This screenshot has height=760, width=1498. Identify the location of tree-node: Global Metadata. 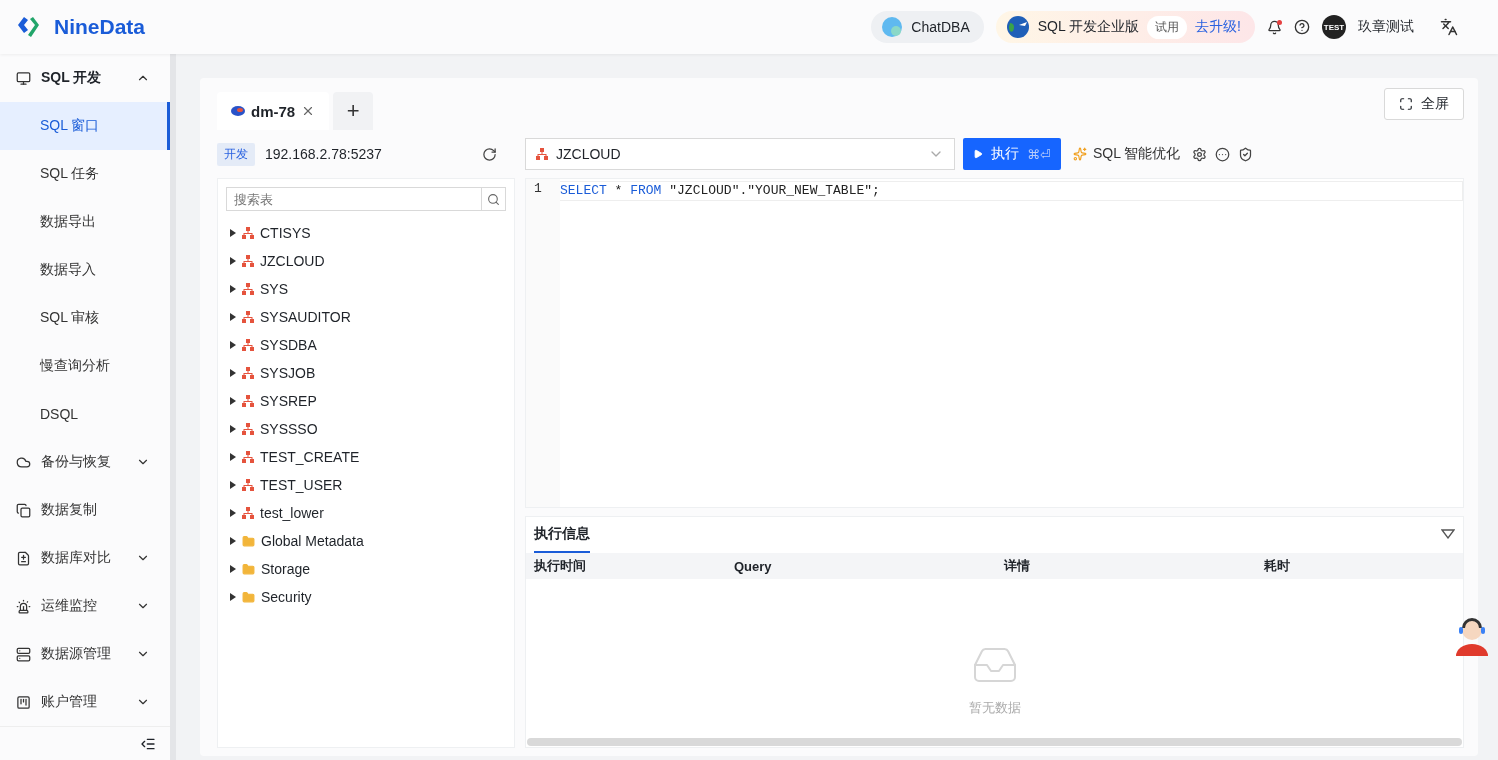
(366, 541).